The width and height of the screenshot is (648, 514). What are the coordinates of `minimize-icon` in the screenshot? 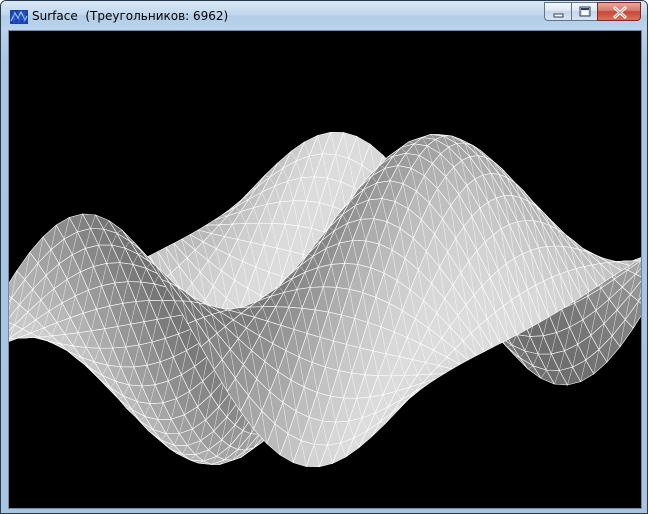 It's located at (558, 15).